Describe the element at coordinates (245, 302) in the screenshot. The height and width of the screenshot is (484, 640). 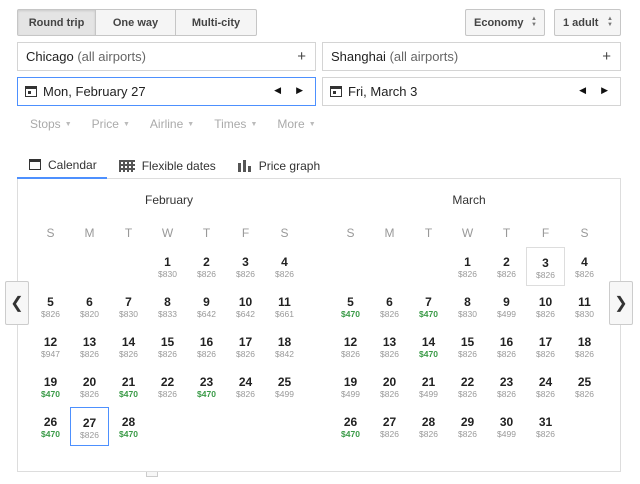
I see `day-number: 10` at that location.